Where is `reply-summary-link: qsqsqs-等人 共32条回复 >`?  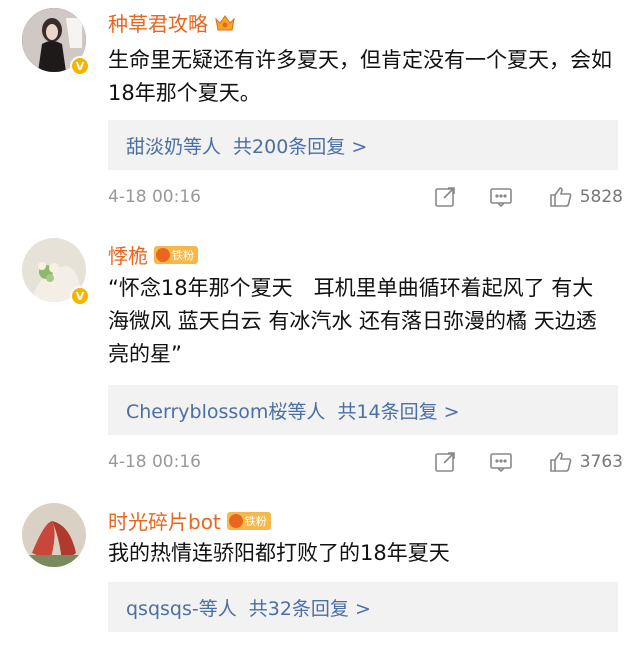
reply-summary-link: qsqsqs-等人 共32条回复 > is located at coordinates (363, 607).